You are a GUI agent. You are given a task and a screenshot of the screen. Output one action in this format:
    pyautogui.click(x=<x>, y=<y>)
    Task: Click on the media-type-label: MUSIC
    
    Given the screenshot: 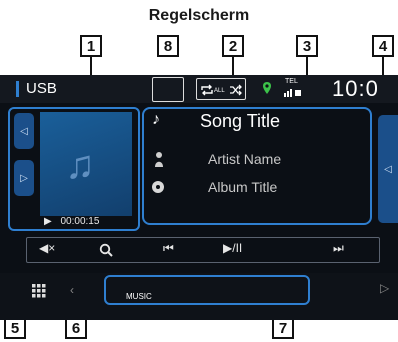 What is the action you would take?
    pyautogui.click(x=139, y=296)
    